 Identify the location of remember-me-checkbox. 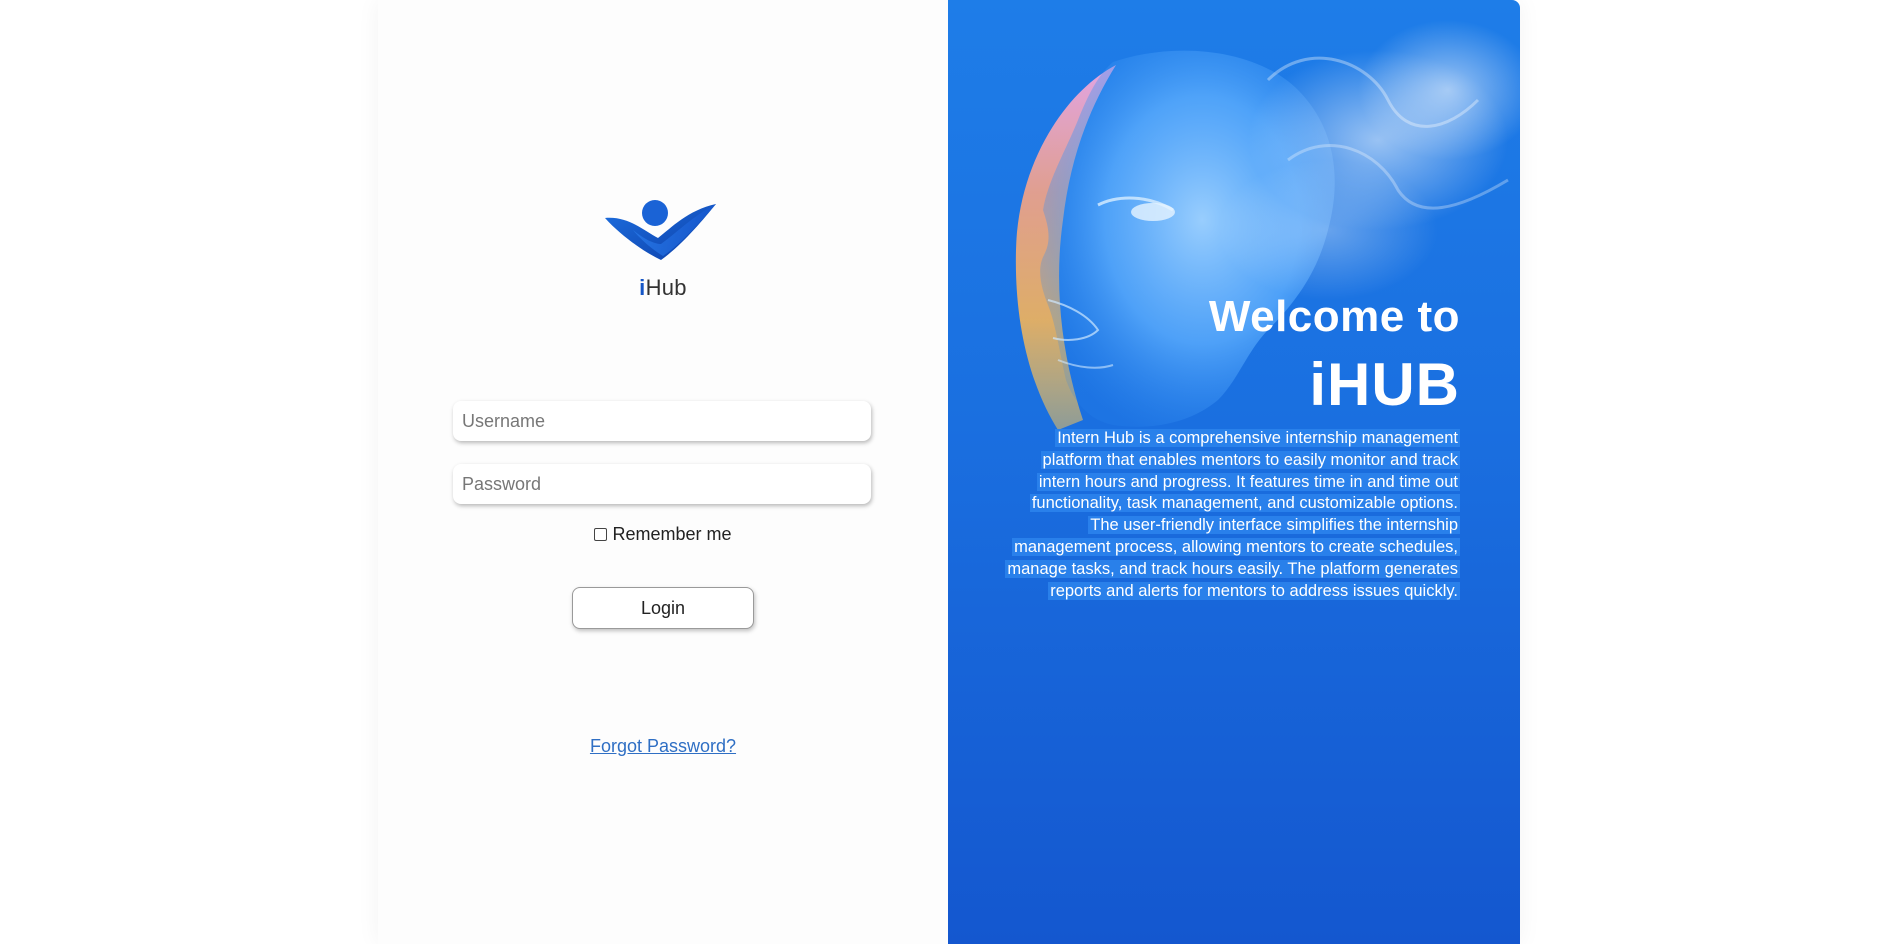
(601, 534).